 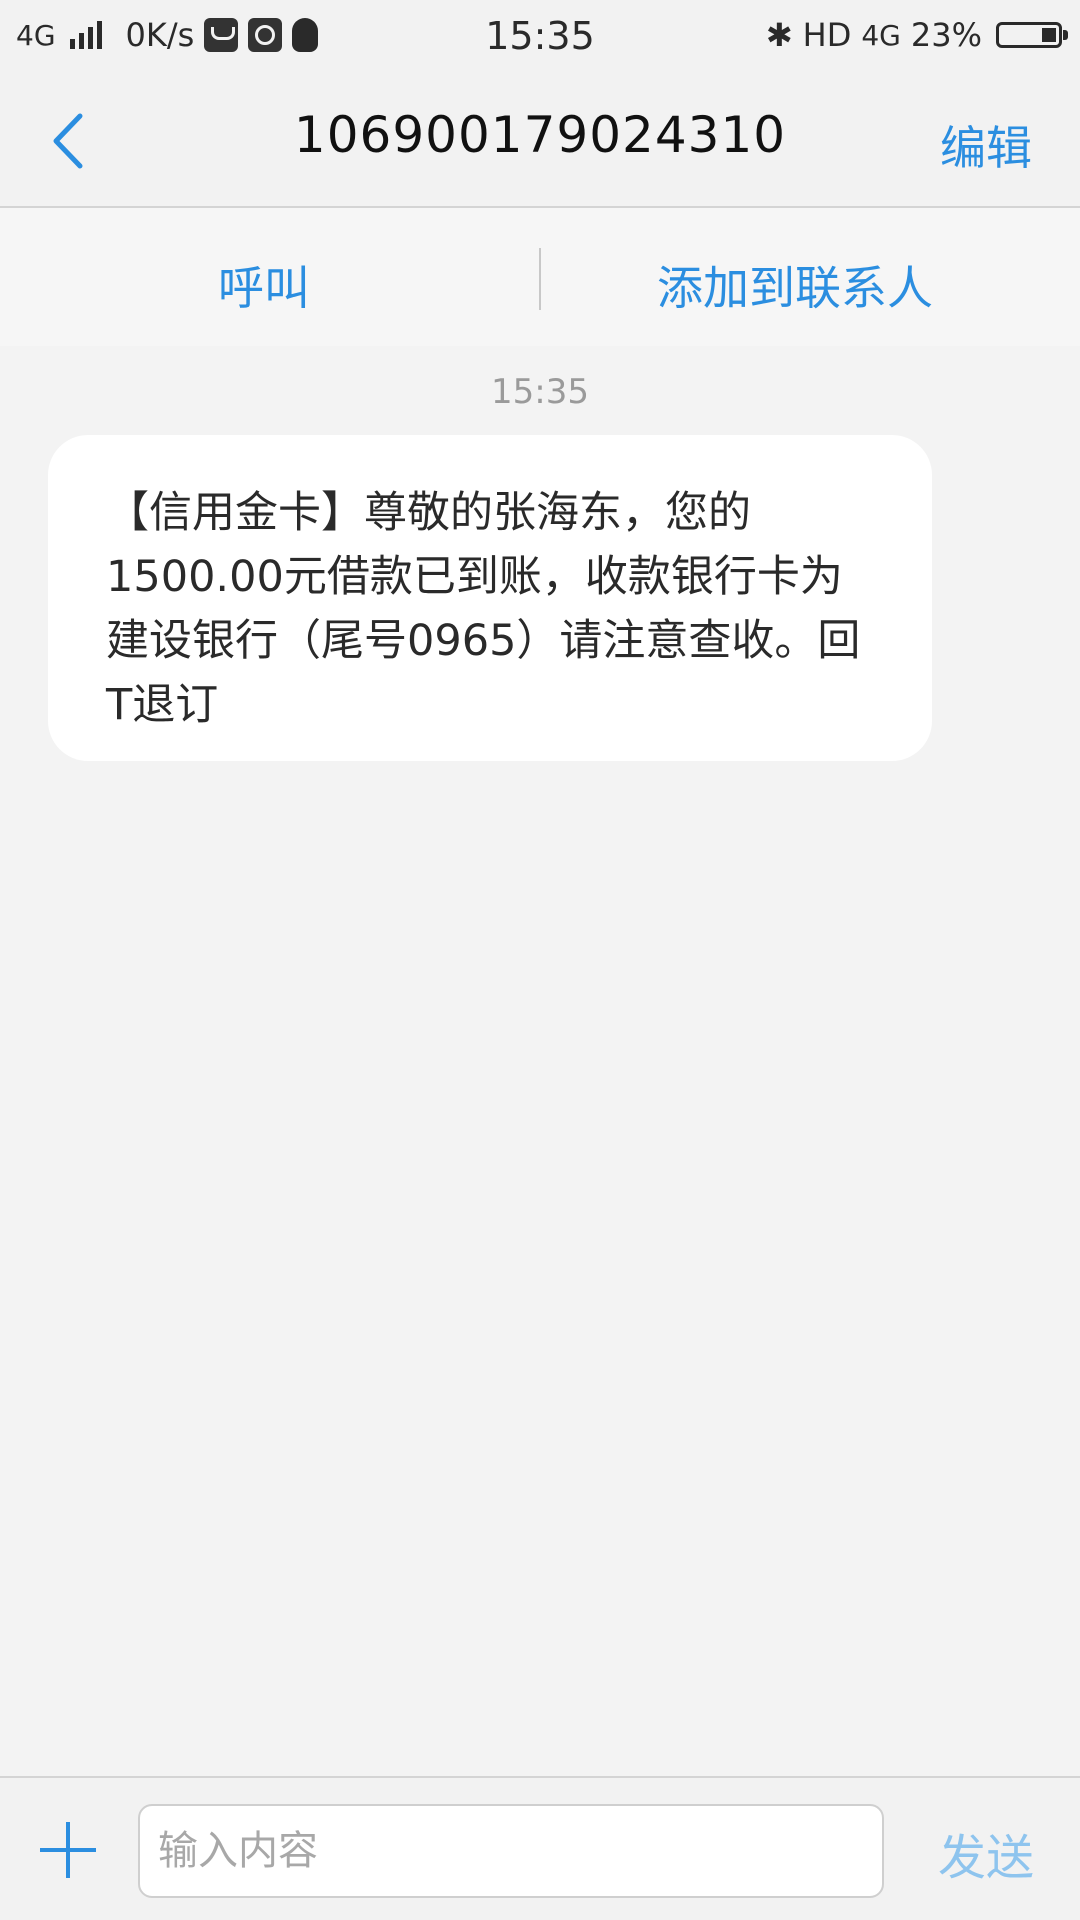 I want to click on status-bar: 4G 0K/s 15:35 ✱ HD 4G 23%, so click(x=540, y=38).